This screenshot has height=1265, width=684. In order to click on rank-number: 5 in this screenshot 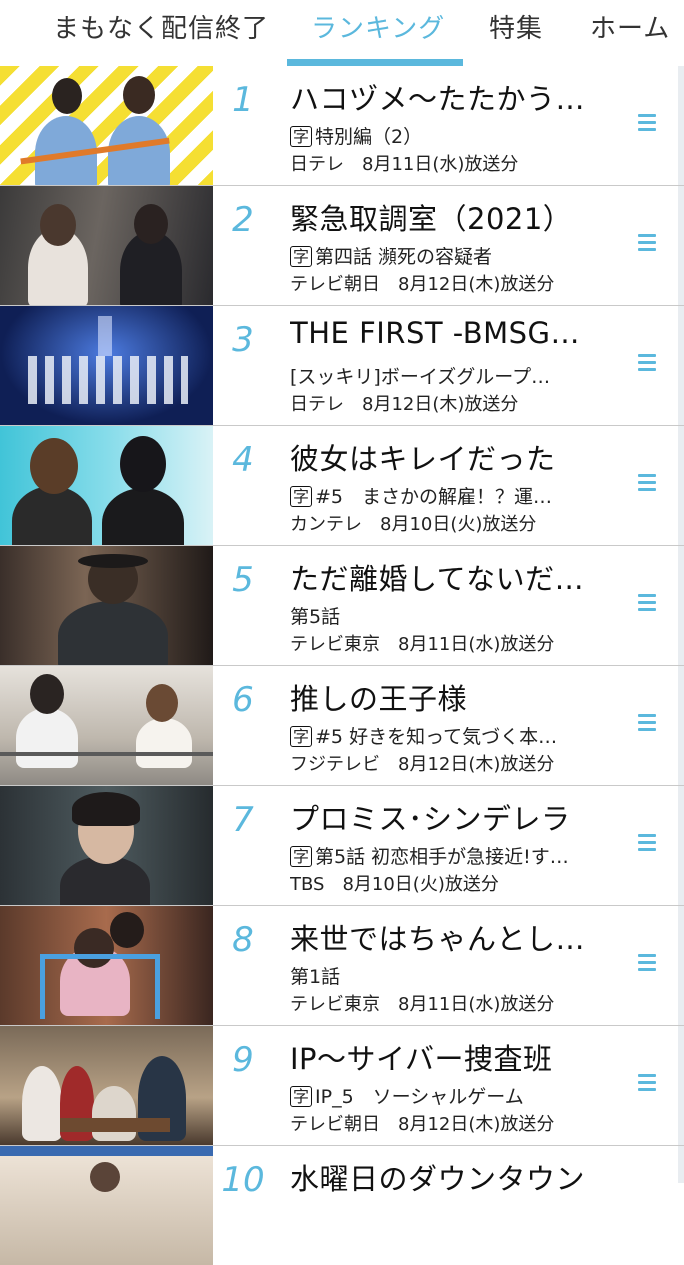, I will do `click(243, 580)`.